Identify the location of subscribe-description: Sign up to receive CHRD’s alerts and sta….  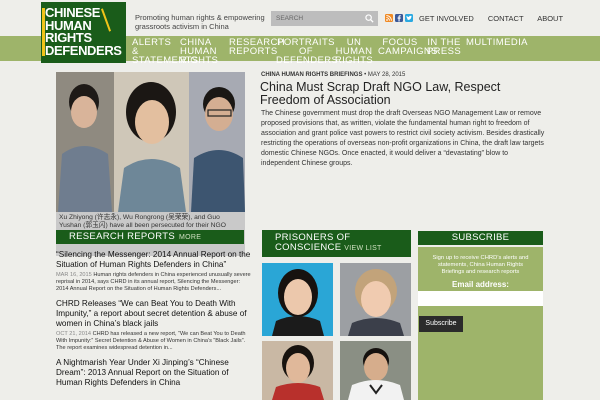
(480, 265).